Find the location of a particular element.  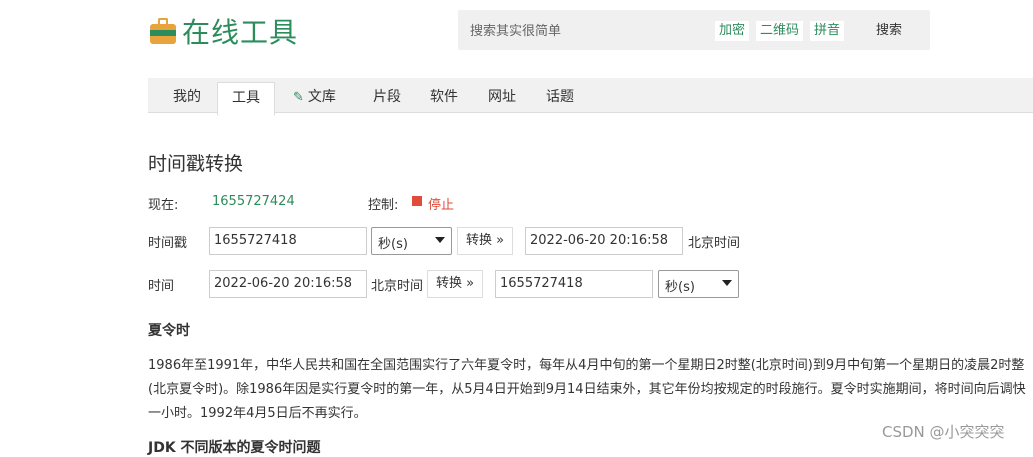

time-input: 2022-06-20 20:16:58 is located at coordinates (288, 284).